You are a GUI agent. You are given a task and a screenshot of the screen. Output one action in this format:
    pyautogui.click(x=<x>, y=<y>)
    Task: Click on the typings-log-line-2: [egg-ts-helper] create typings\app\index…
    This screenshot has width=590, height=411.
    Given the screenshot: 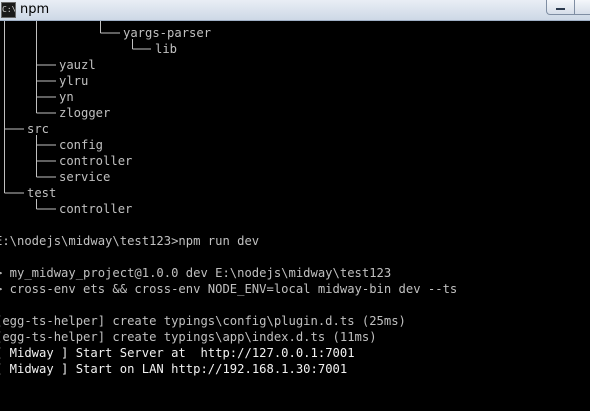 What is the action you would take?
    pyautogui.click(x=188, y=337)
    